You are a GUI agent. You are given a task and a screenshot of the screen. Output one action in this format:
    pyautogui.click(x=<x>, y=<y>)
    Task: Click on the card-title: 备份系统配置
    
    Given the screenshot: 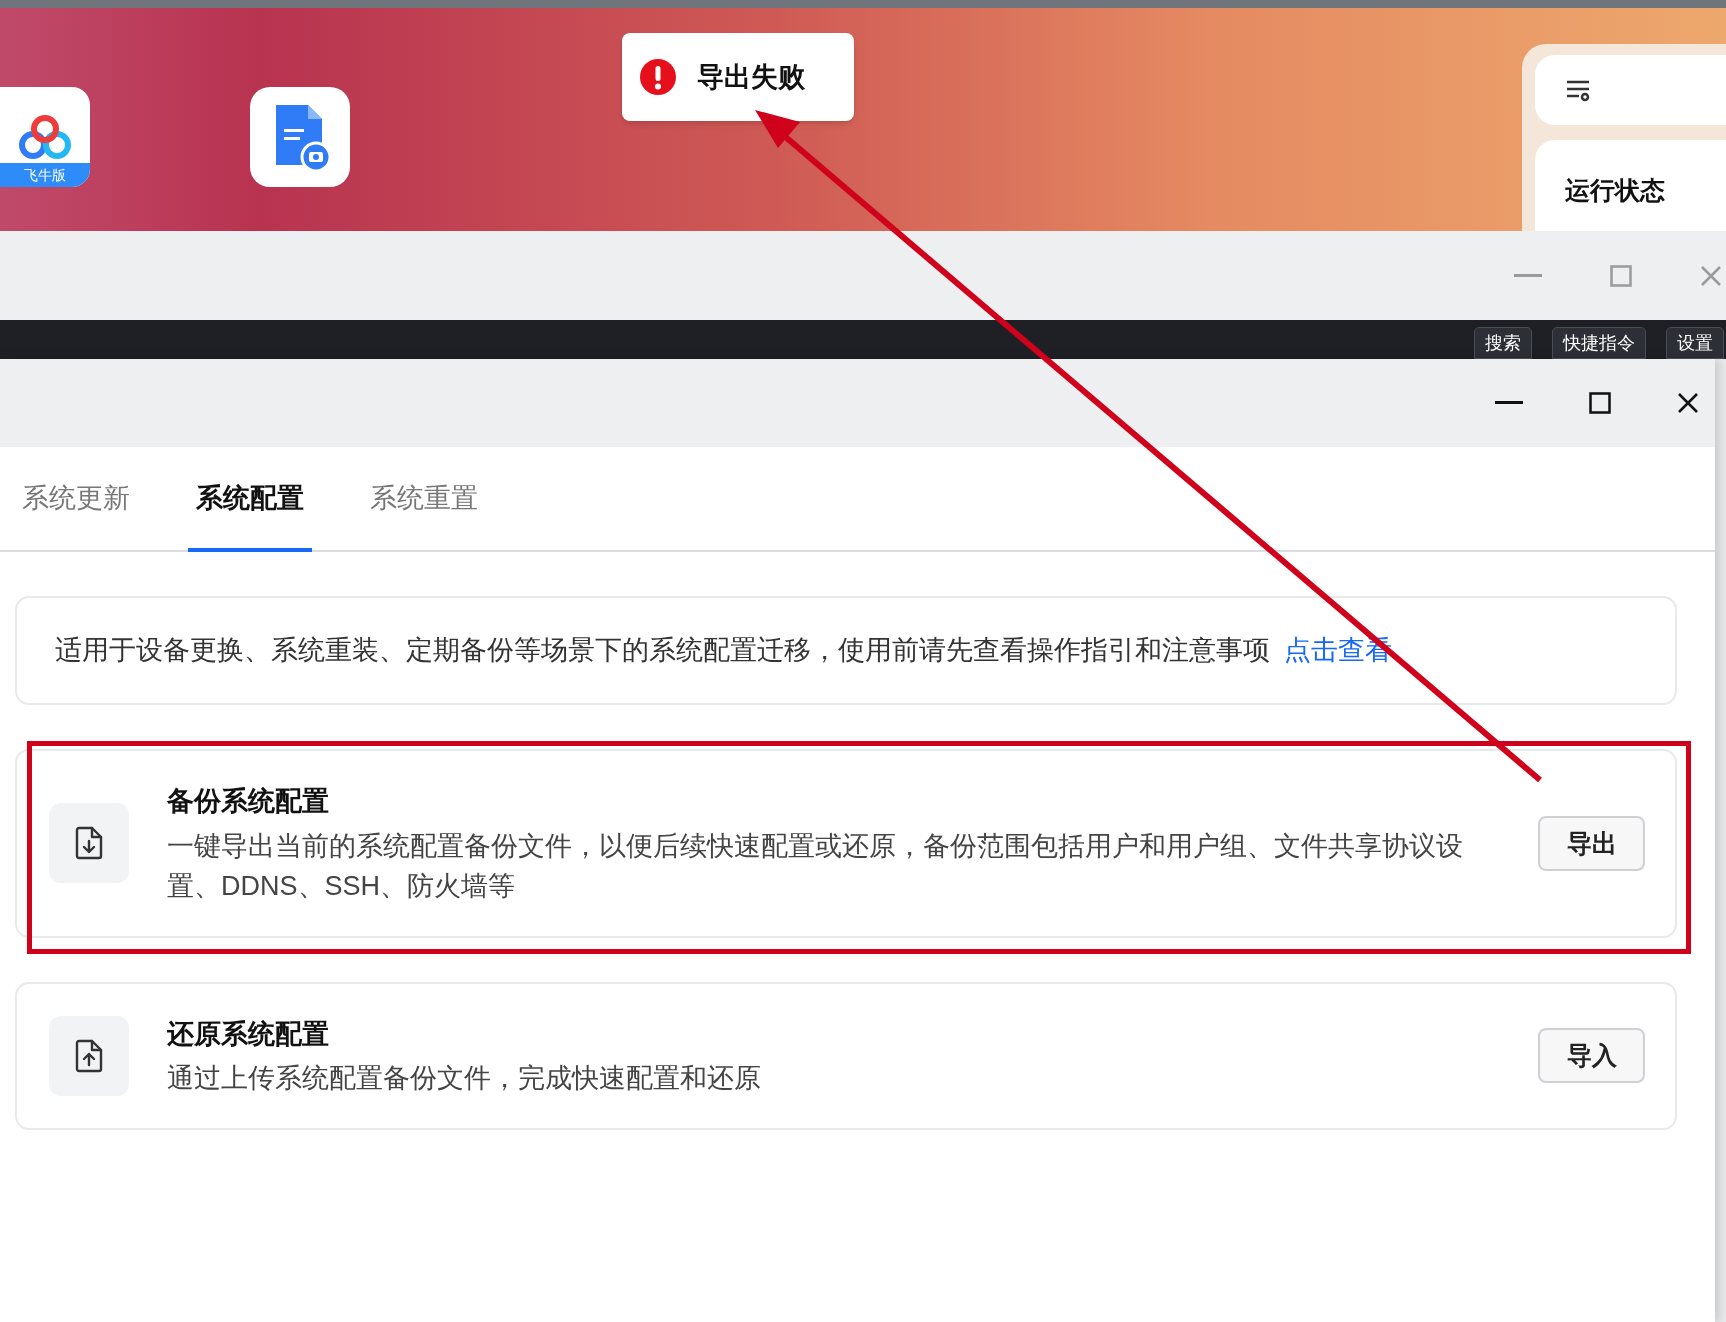 What is the action you would take?
    pyautogui.click(x=248, y=801)
    